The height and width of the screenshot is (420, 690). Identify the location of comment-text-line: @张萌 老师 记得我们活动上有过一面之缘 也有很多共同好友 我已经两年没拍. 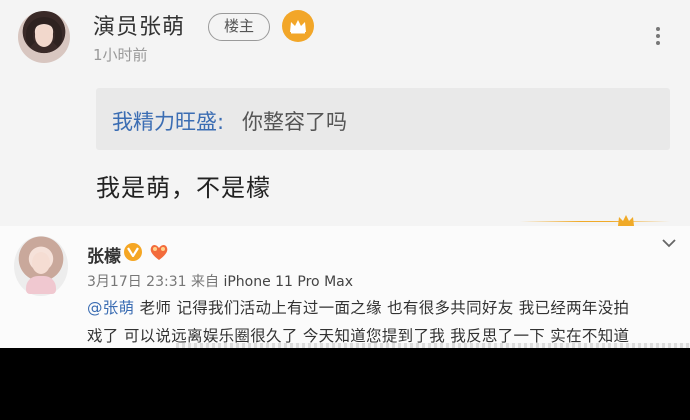
(358, 307).